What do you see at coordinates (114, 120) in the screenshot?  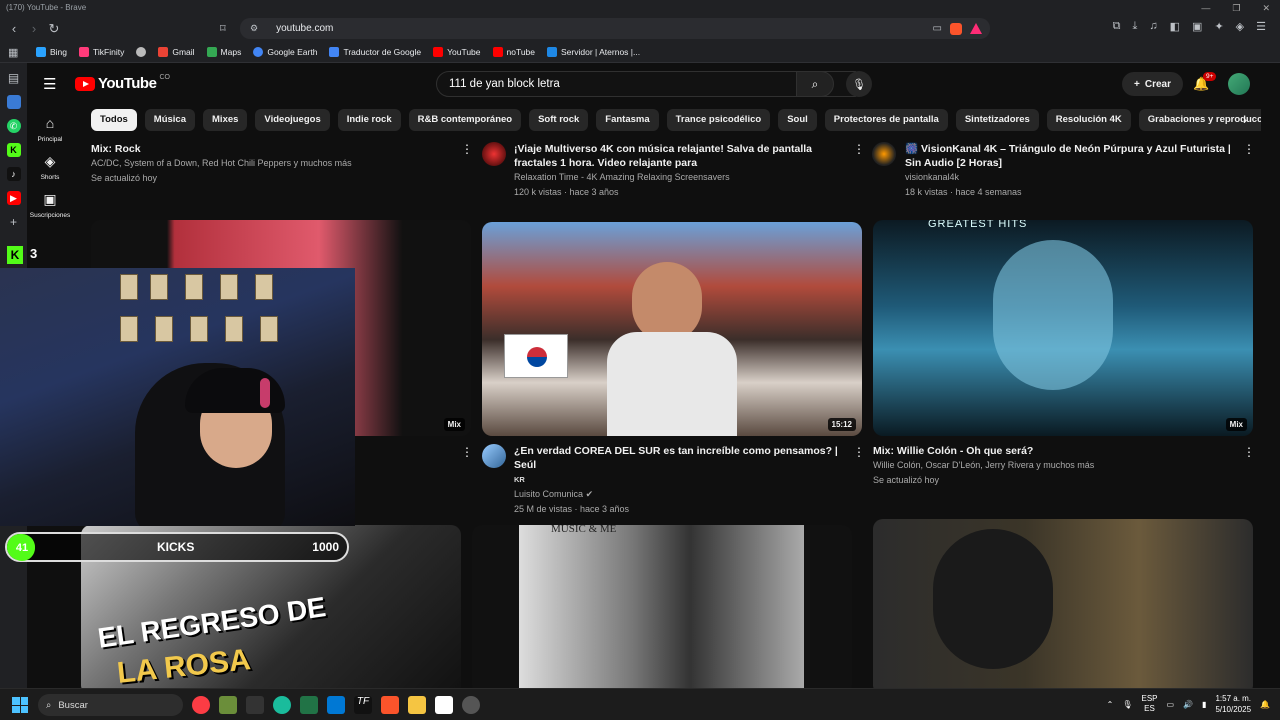 I see `chip-todos: Todos` at bounding box center [114, 120].